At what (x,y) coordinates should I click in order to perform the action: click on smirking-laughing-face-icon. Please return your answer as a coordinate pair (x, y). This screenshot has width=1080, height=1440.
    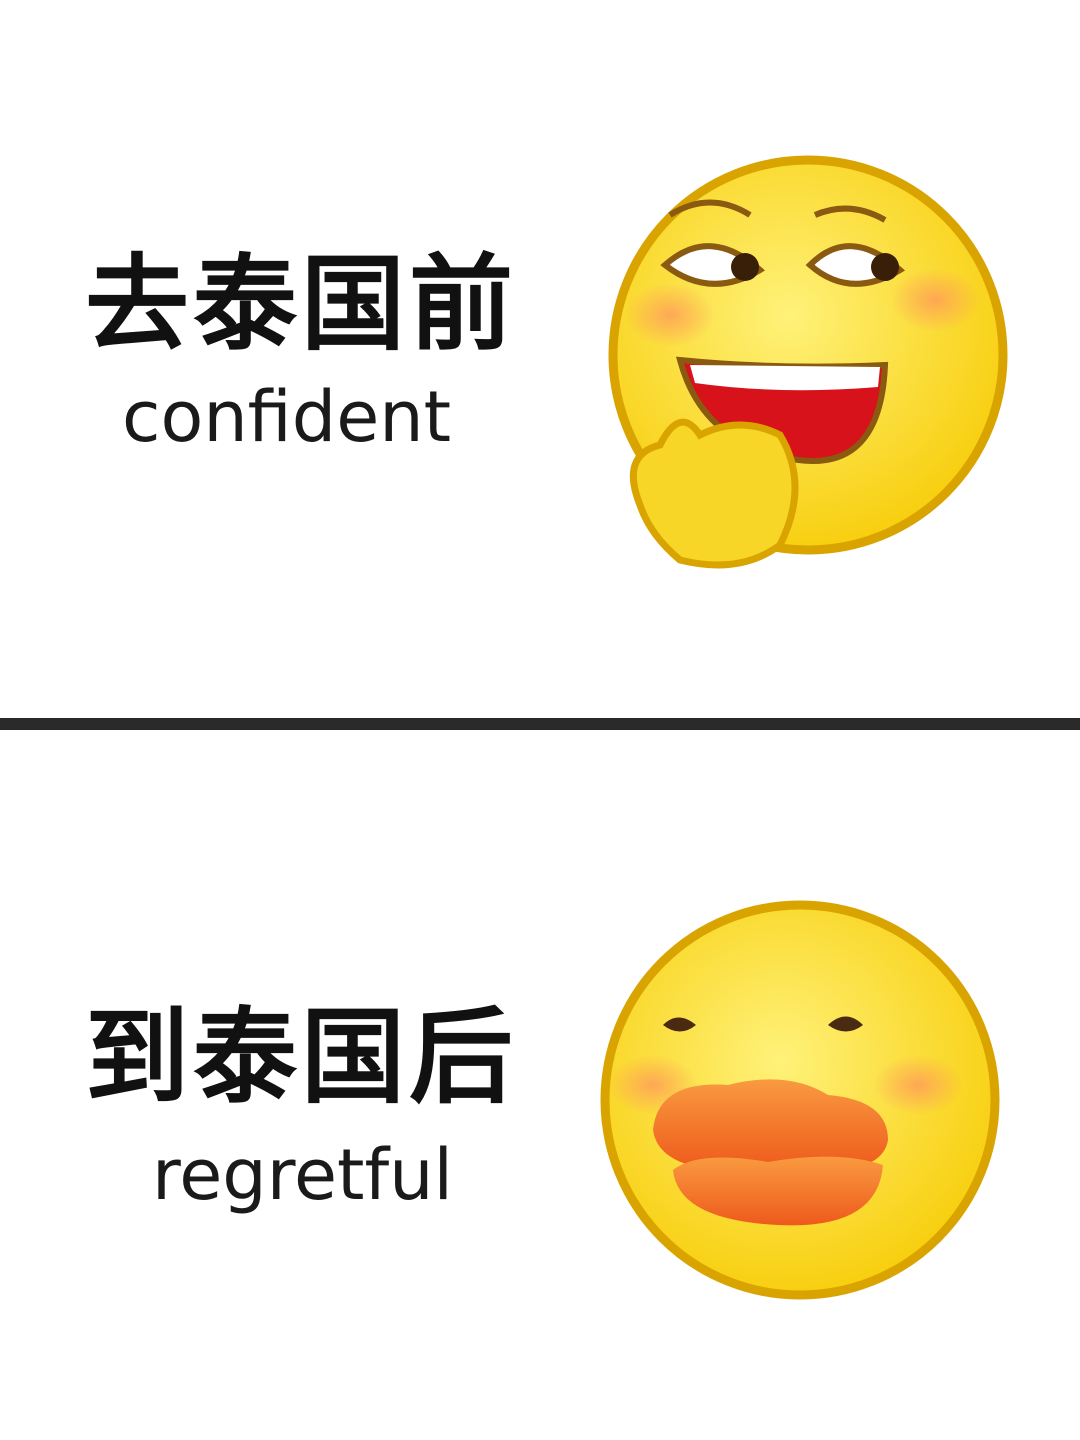
    Looking at the image, I should click on (808, 362).